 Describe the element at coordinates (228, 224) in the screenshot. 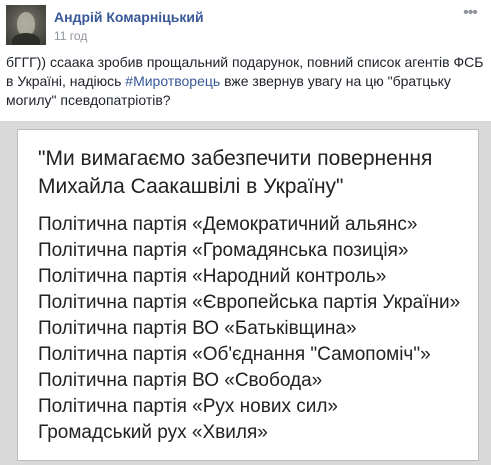

I see `party-line: Політична партія «Демократичний альянс»` at that location.